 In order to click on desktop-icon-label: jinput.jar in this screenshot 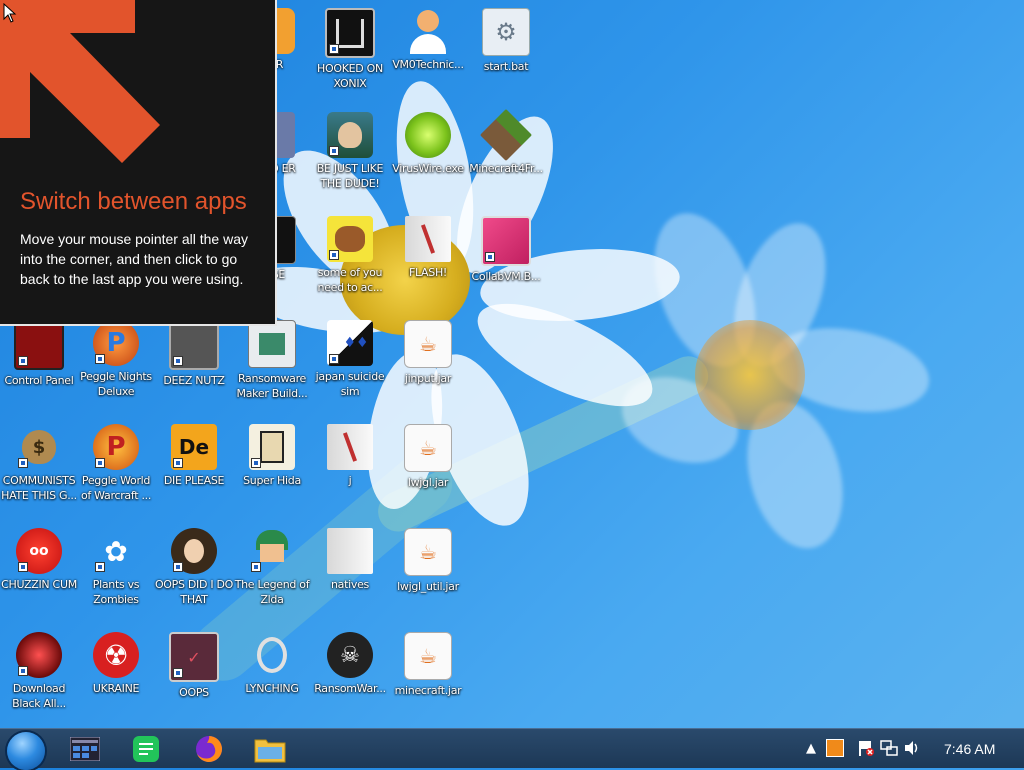, I will do `click(428, 378)`.